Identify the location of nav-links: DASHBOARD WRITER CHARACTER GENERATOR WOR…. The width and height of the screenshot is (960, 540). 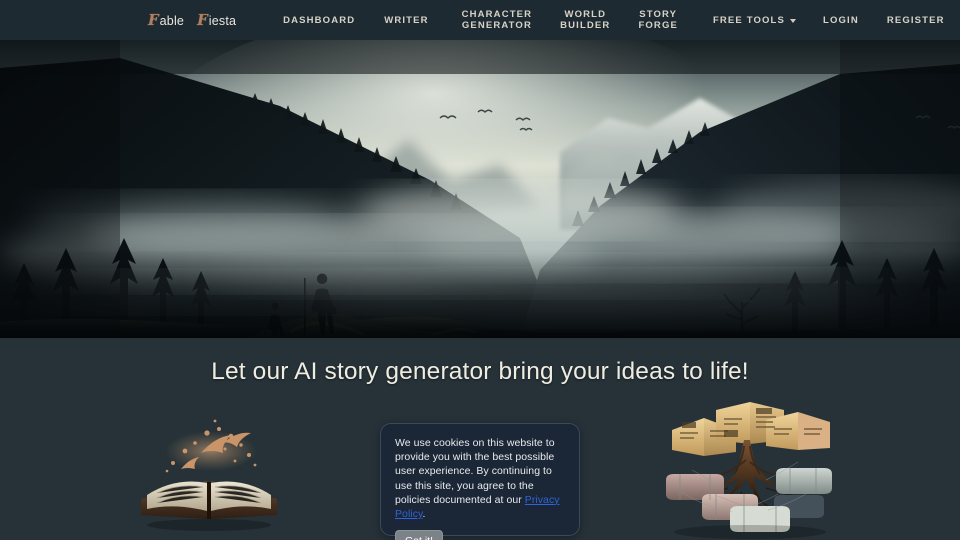
(613, 20).